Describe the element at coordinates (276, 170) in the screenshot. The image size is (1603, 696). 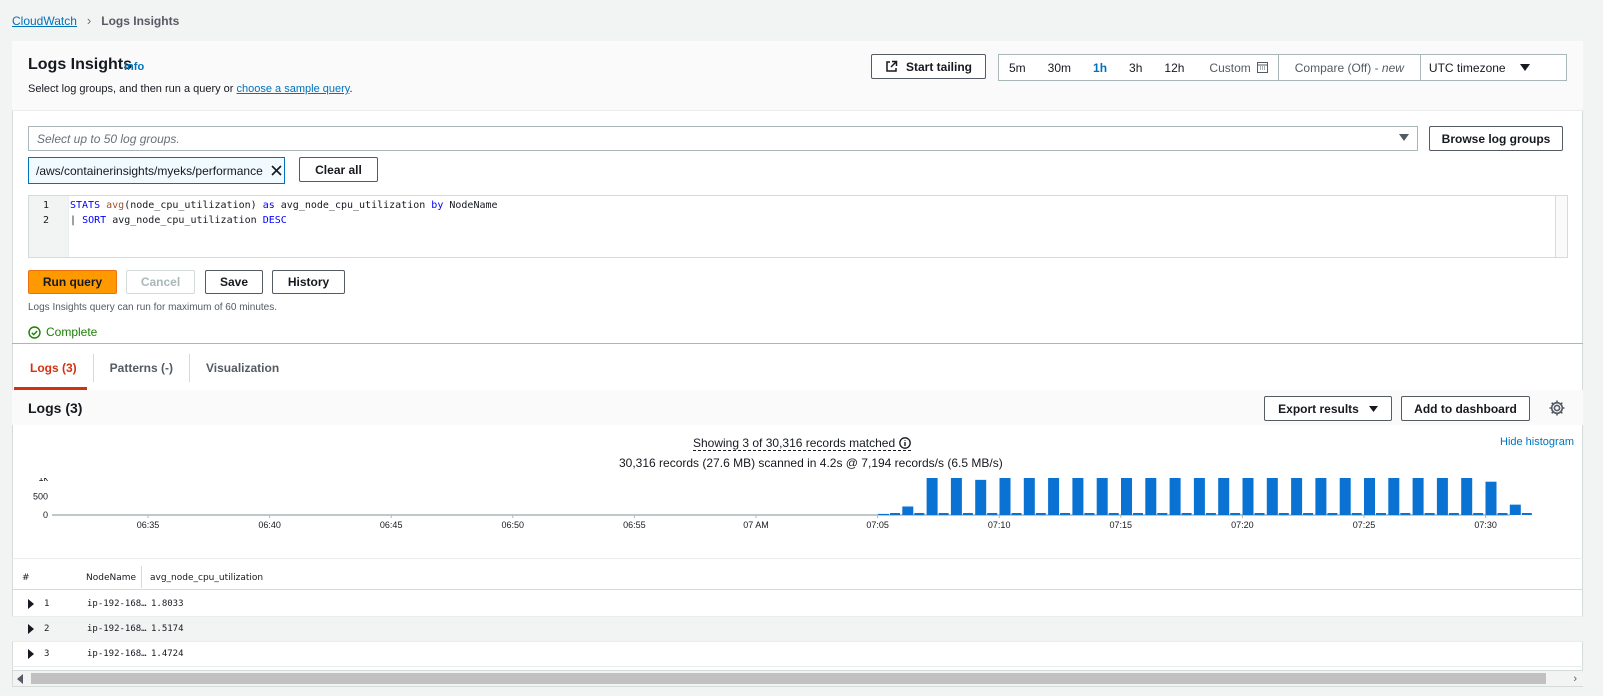
I see `close-icon` at that location.